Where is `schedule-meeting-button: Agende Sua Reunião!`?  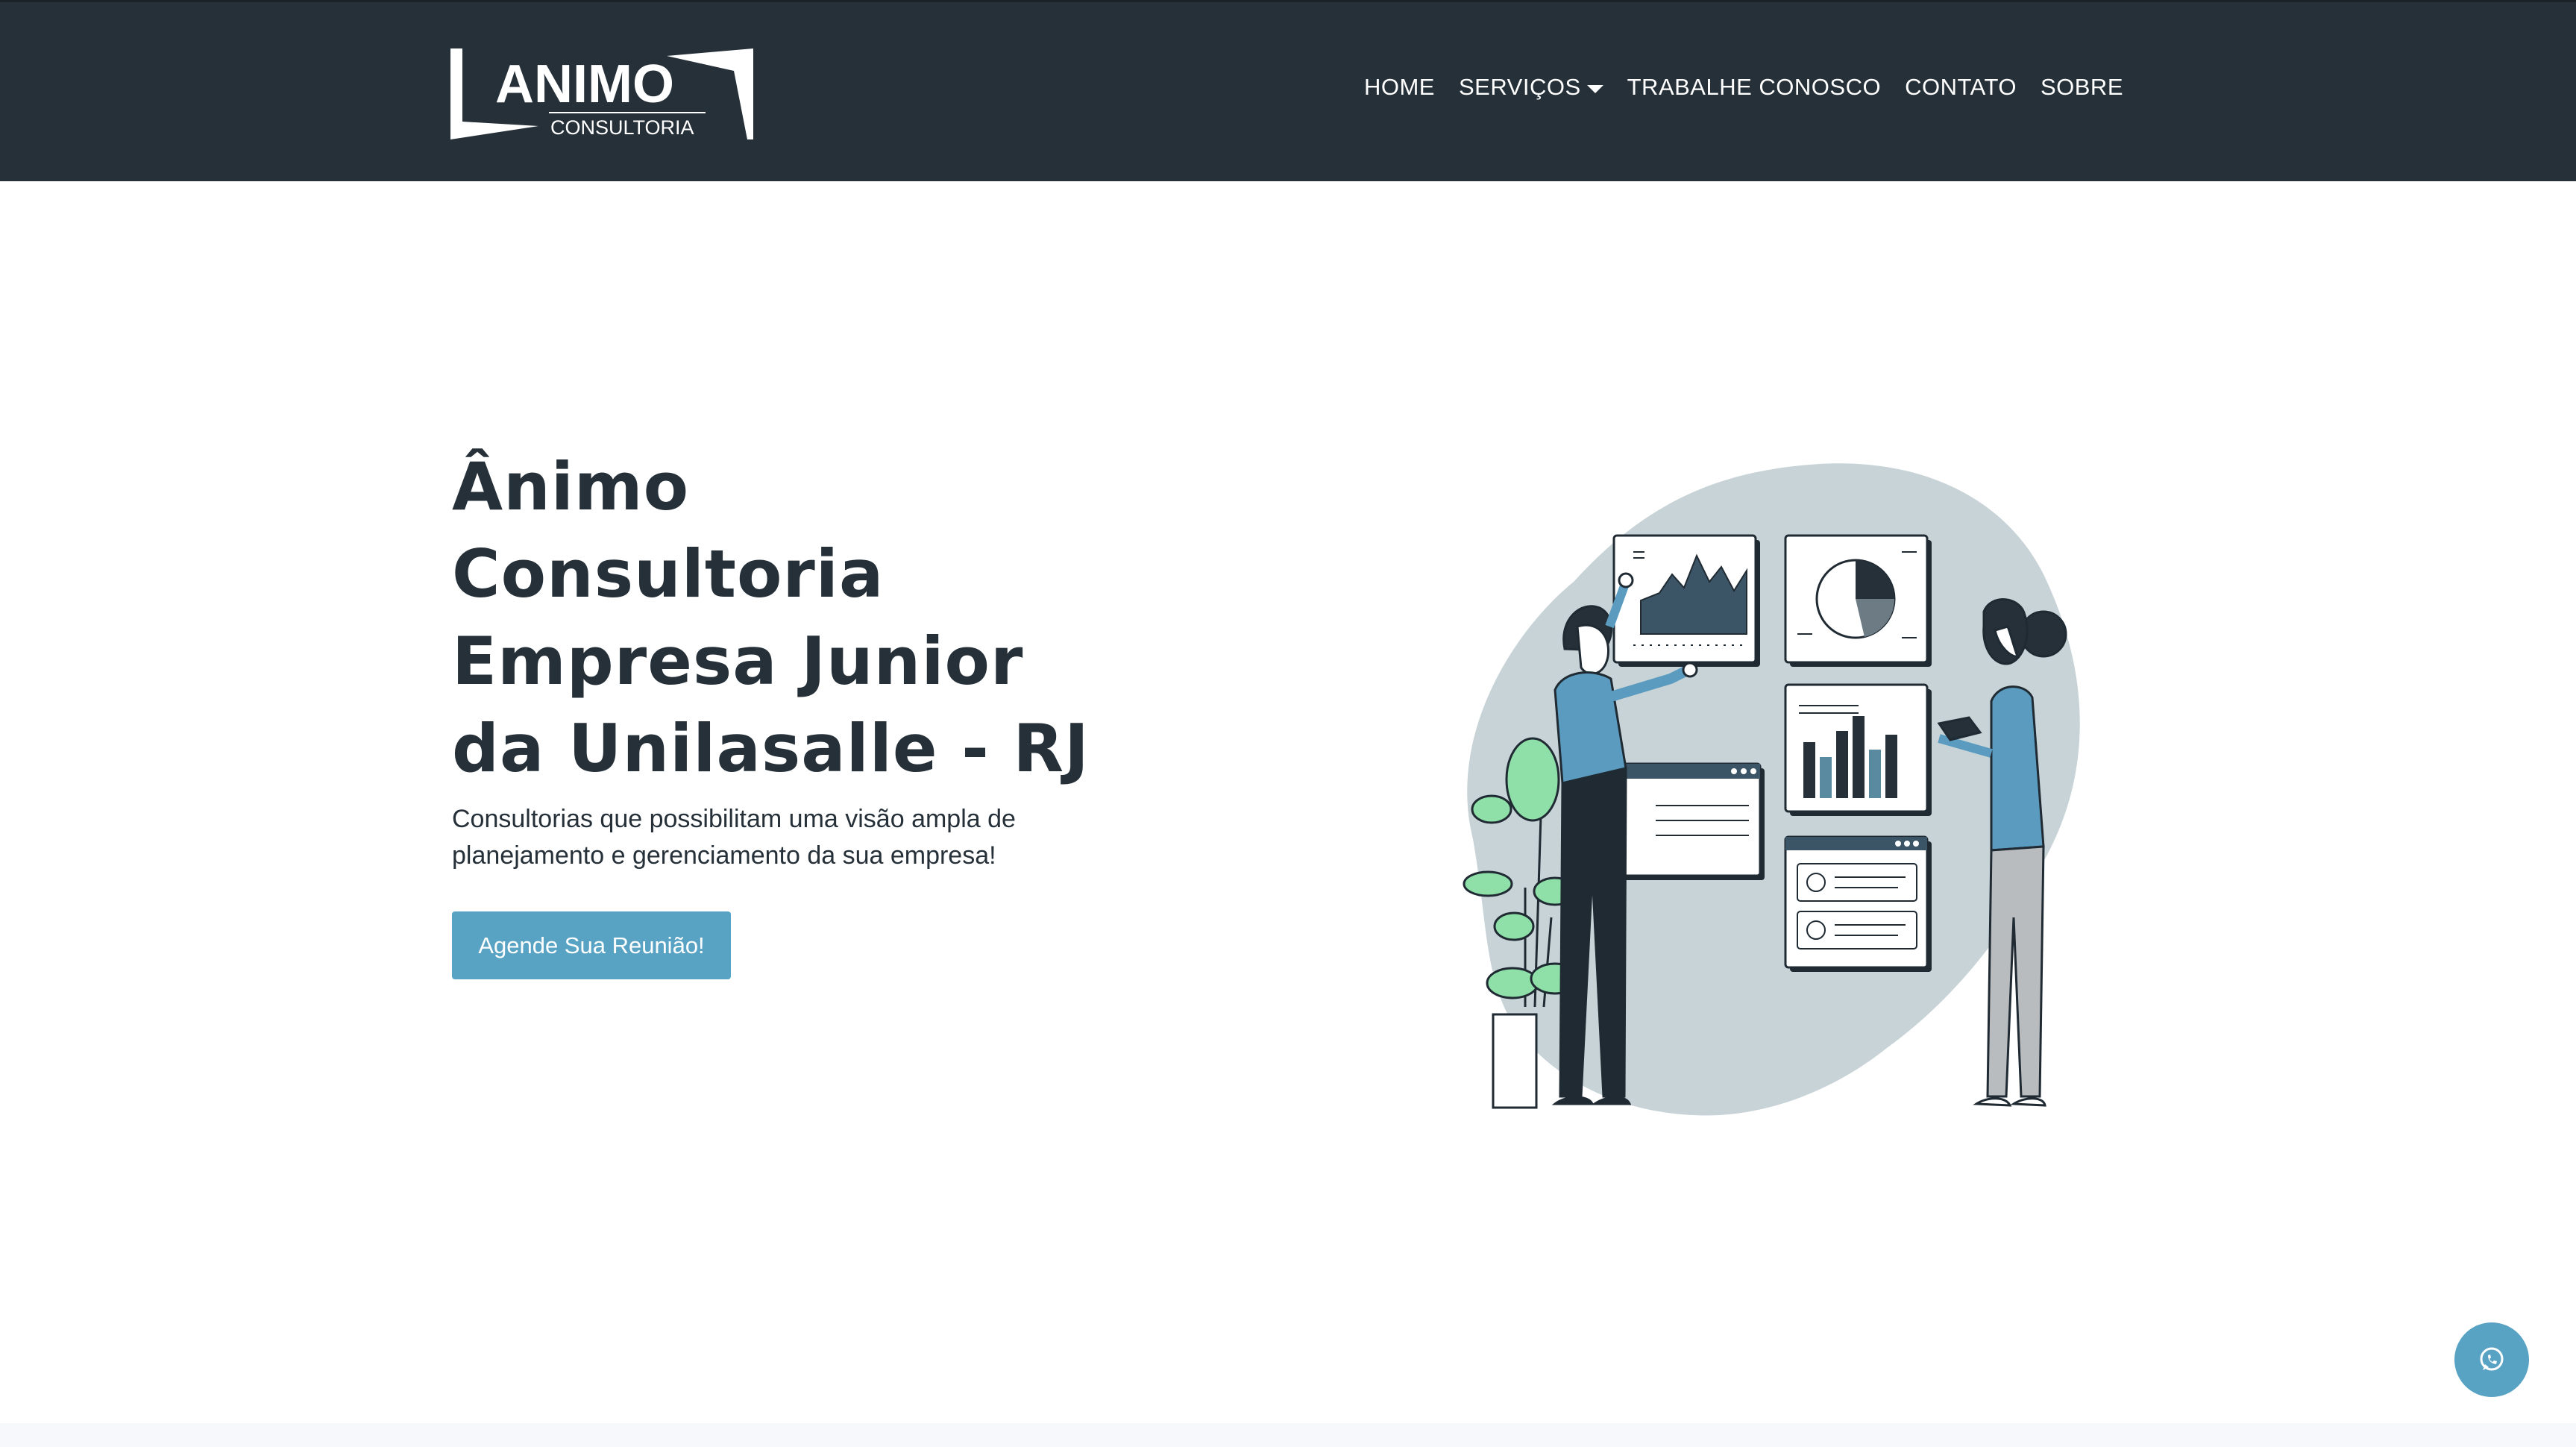 schedule-meeting-button: Agende Sua Reunião! is located at coordinates (592, 945).